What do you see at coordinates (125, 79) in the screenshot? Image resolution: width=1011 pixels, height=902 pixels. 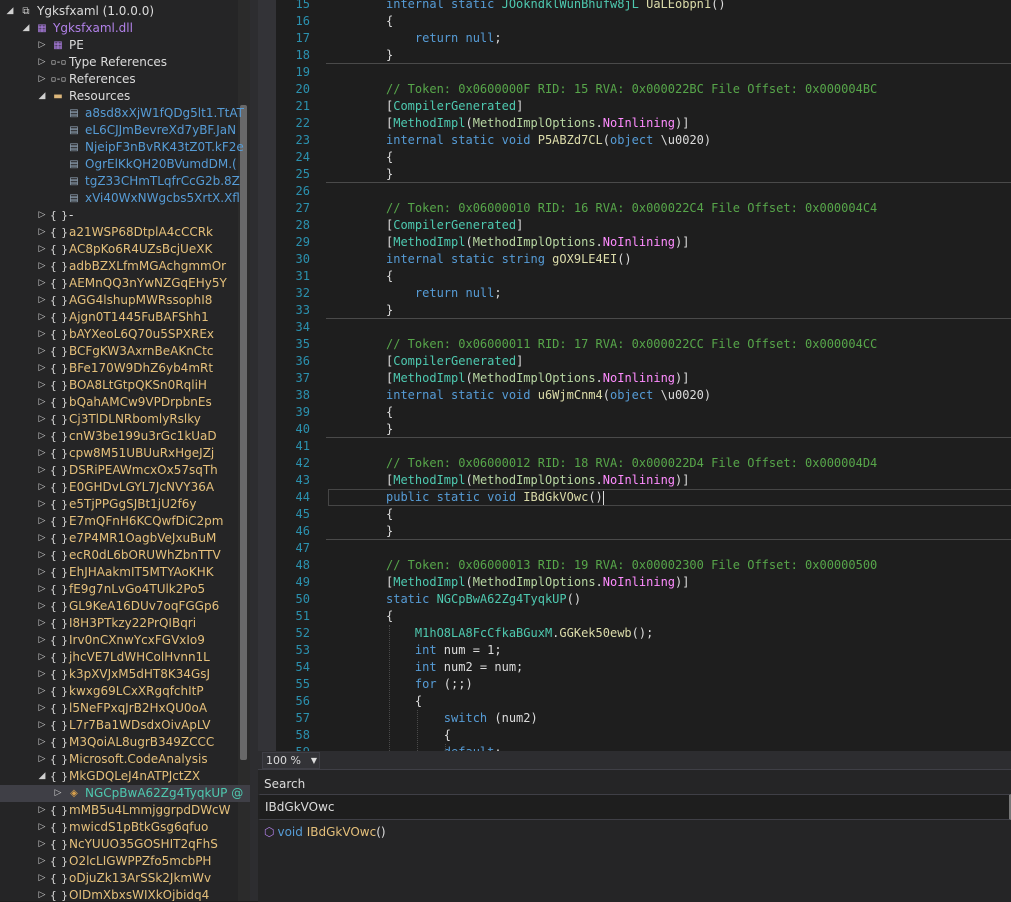 I see `tree-node: ▷ ▫-▫ References` at bounding box center [125, 79].